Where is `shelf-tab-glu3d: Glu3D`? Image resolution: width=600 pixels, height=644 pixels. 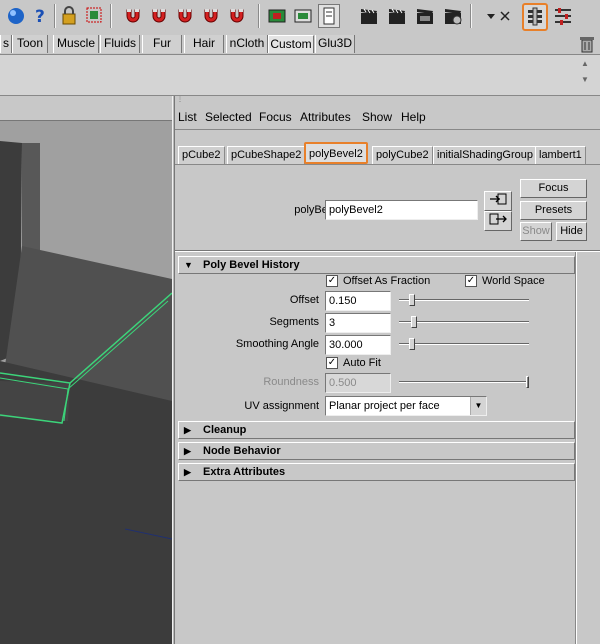
shelf-tab-glu3d: Glu3D is located at coordinates (335, 44).